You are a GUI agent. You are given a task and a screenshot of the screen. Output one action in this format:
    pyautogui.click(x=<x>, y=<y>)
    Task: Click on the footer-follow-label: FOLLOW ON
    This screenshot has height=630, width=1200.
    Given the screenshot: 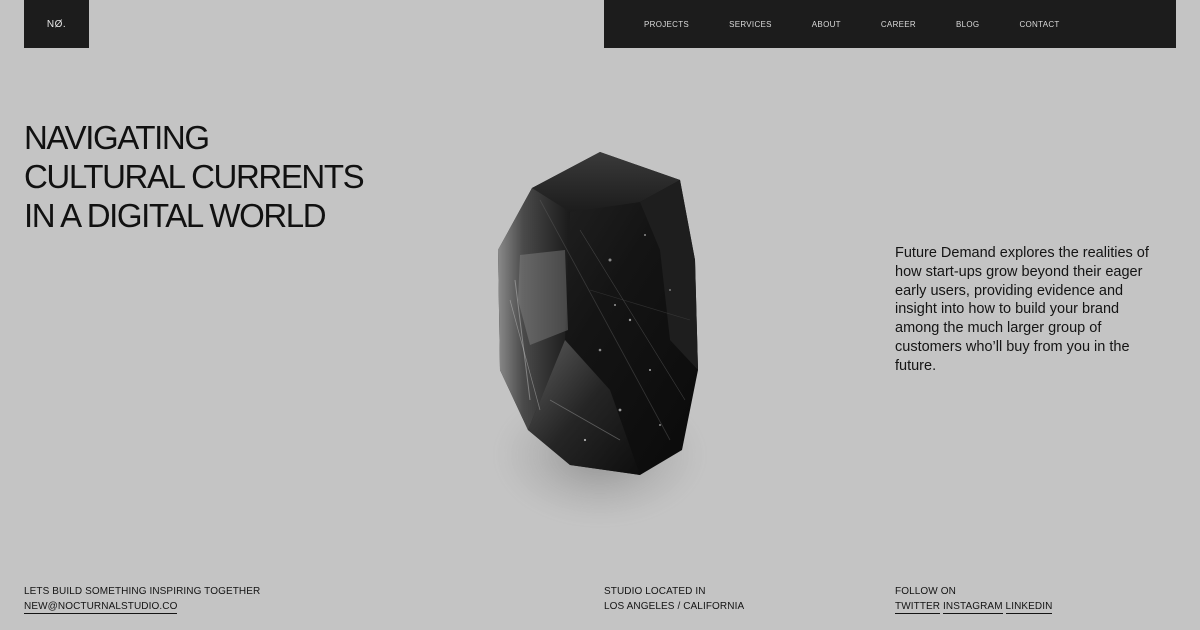 What is the action you would take?
    pyautogui.click(x=925, y=591)
    